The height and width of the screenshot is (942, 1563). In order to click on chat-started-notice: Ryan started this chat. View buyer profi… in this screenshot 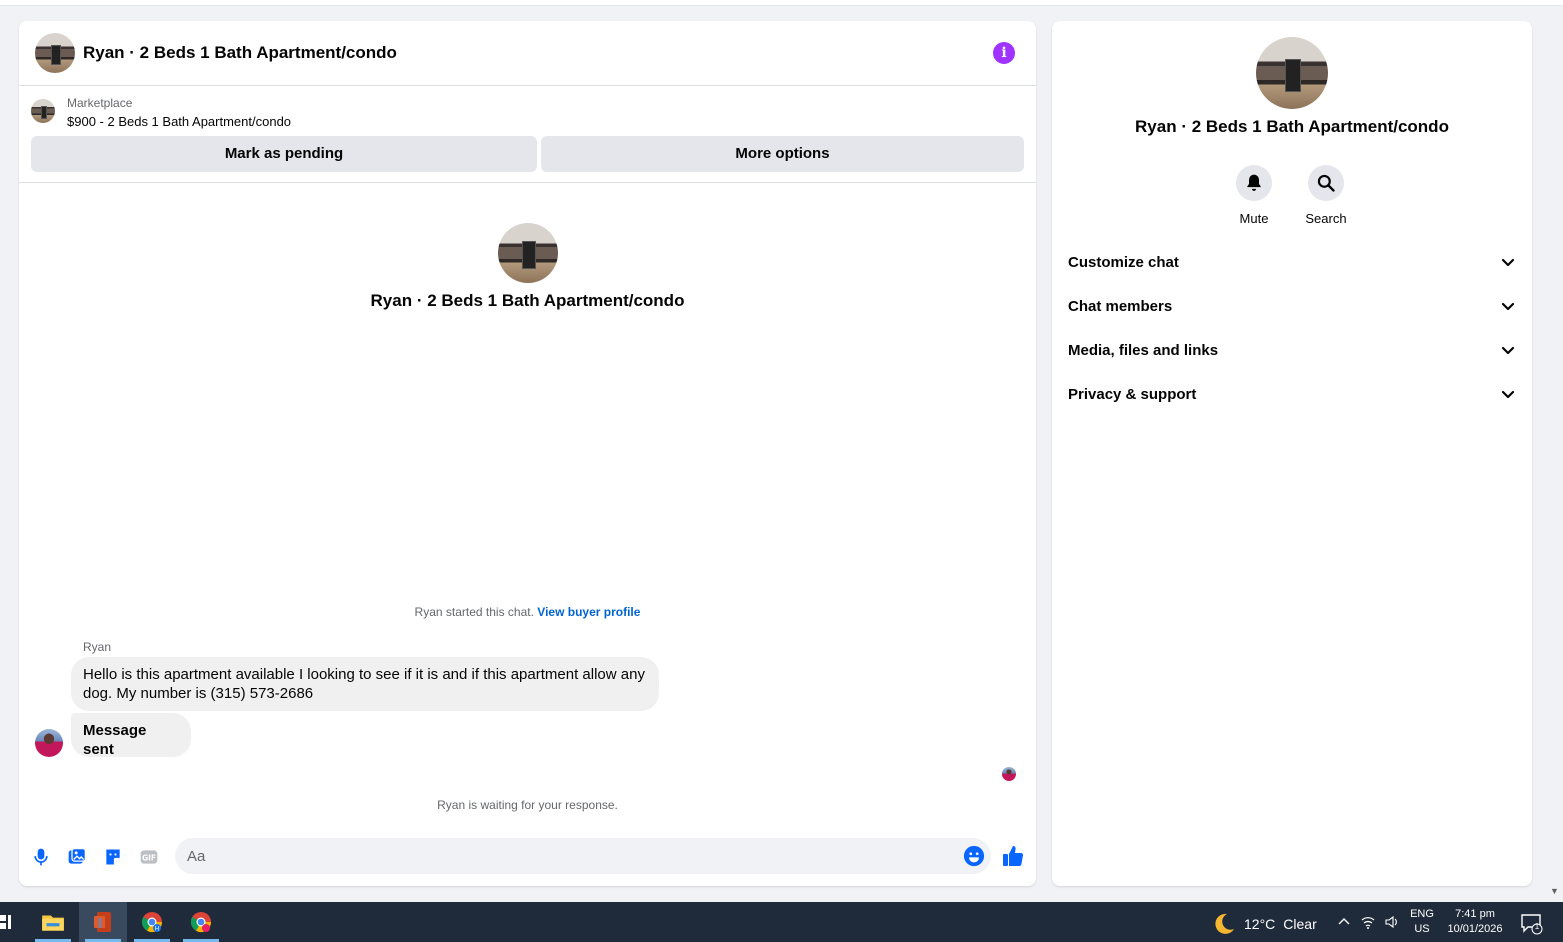, I will do `click(527, 612)`.